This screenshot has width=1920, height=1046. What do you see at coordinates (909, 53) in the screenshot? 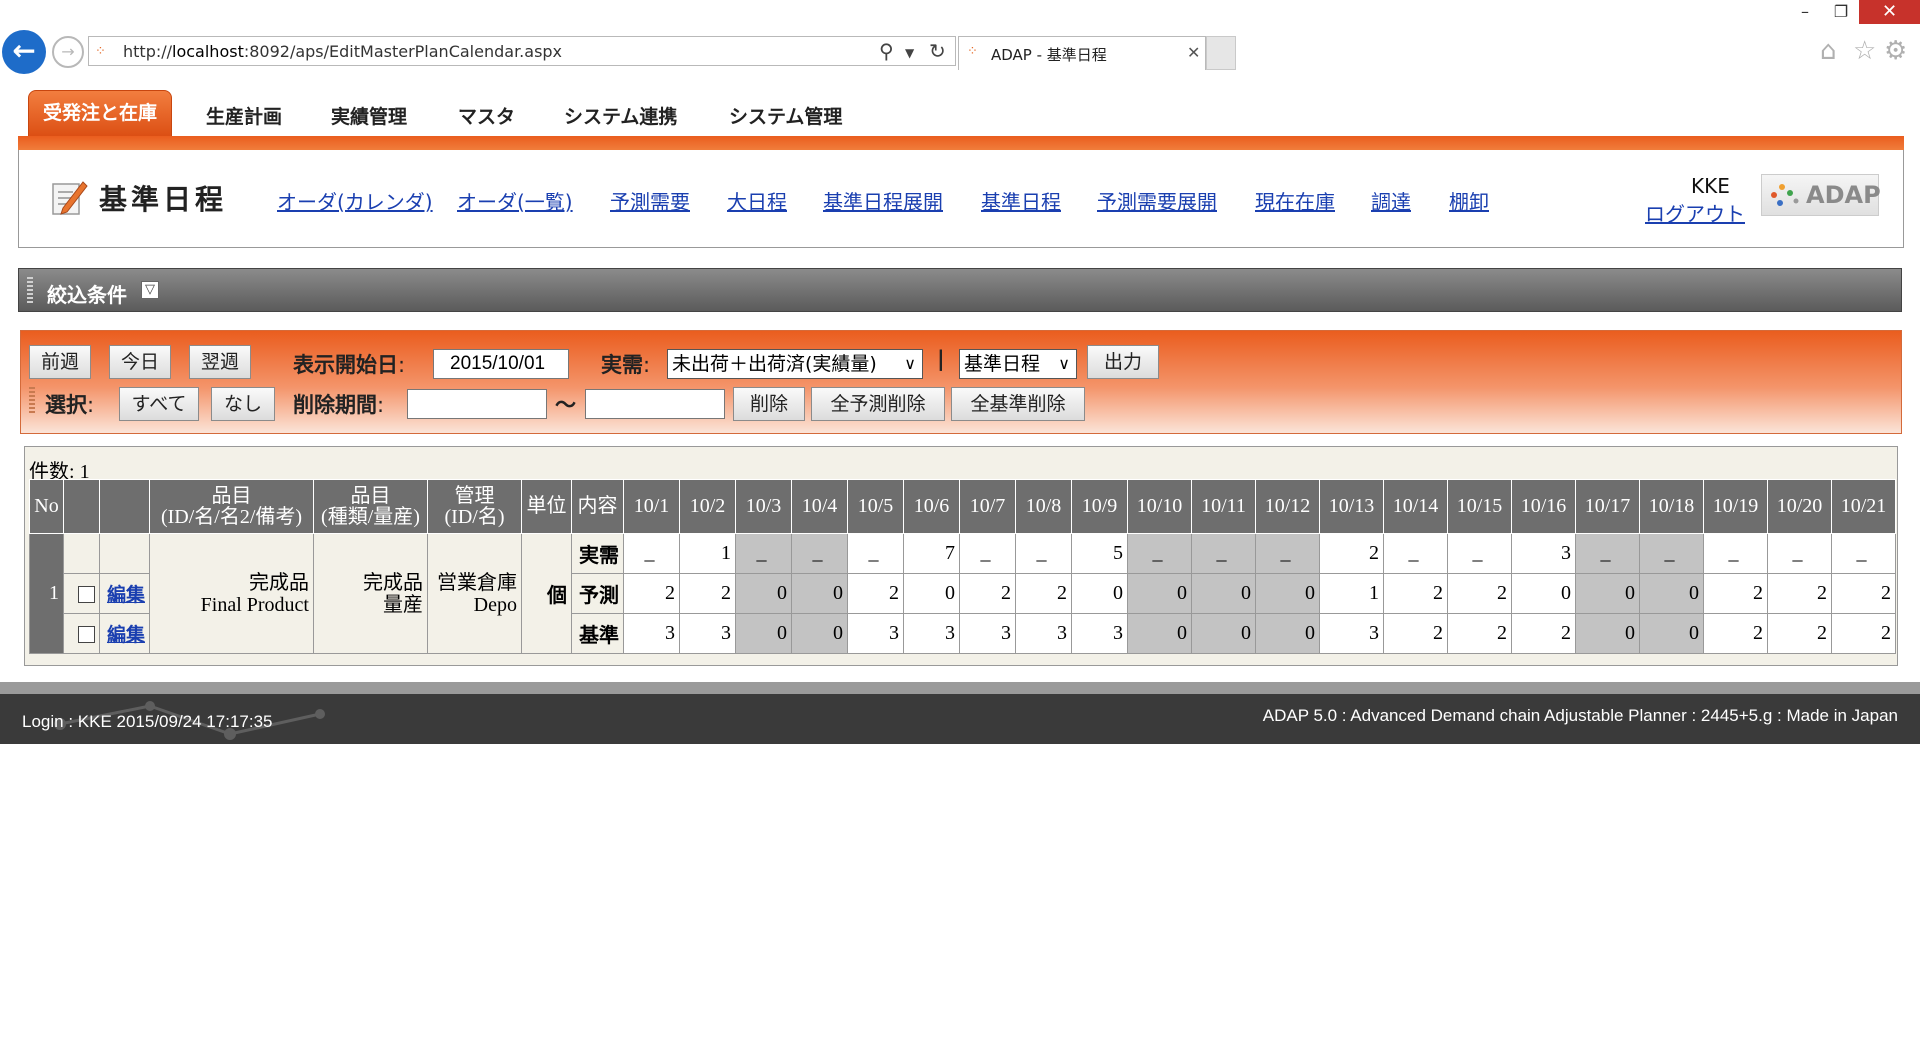
I see `dropdown-arrow-icon: ▼` at bounding box center [909, 53].